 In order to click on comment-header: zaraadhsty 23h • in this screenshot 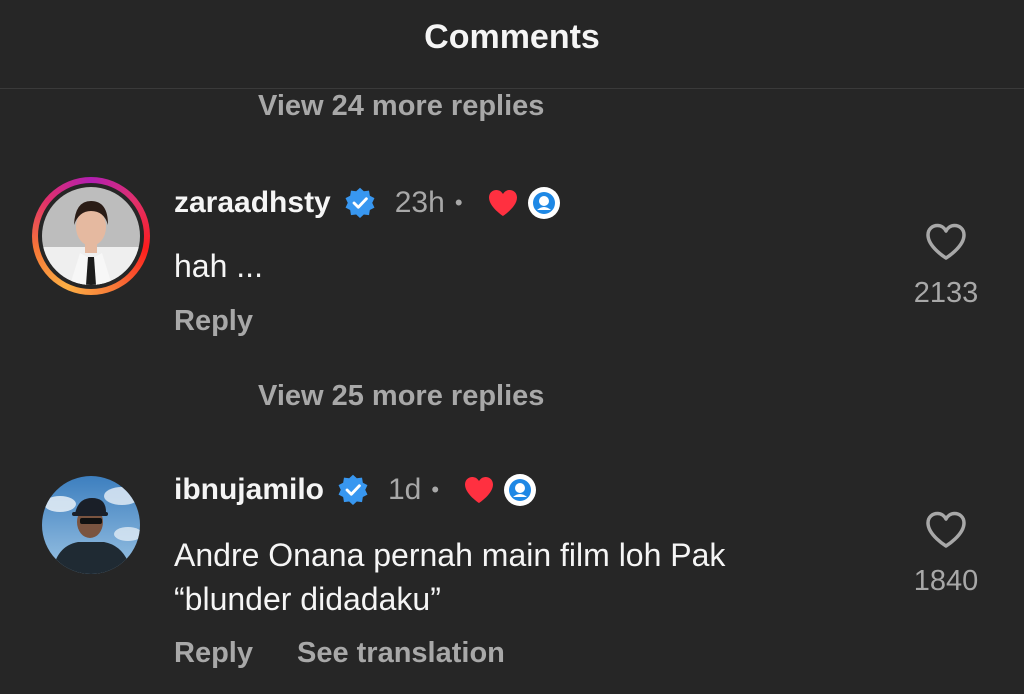, I will do `click(367, 203)`.